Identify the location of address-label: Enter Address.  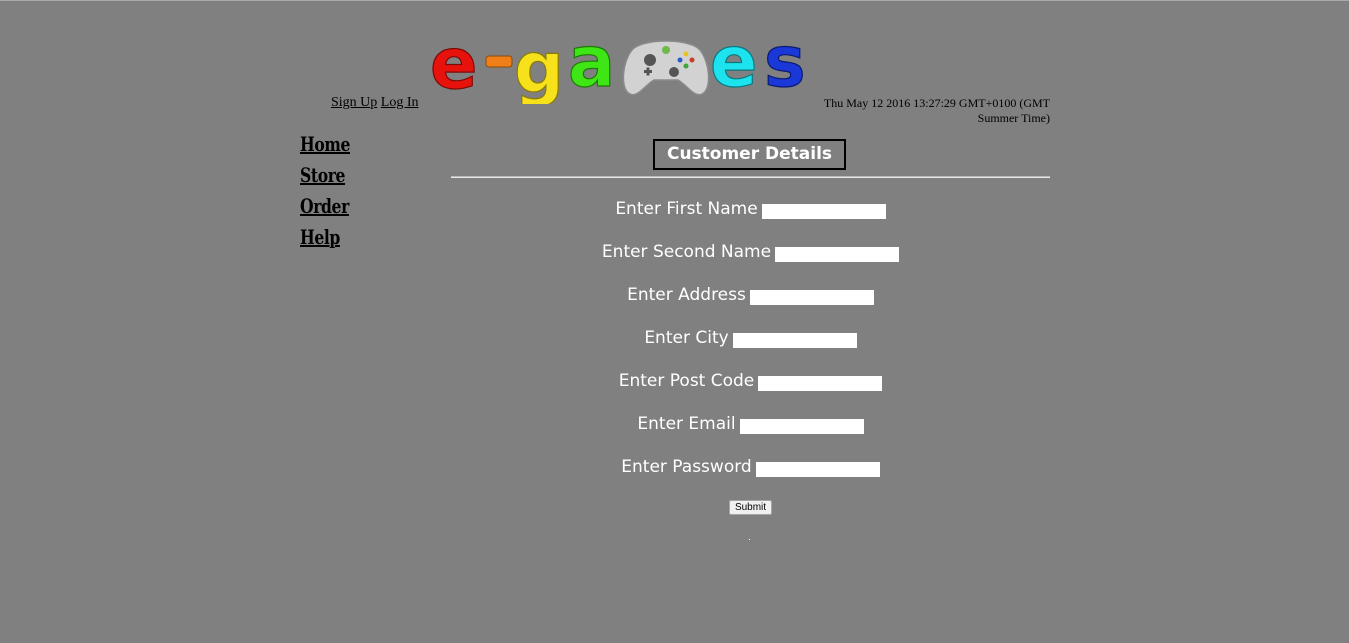
(686, 295).